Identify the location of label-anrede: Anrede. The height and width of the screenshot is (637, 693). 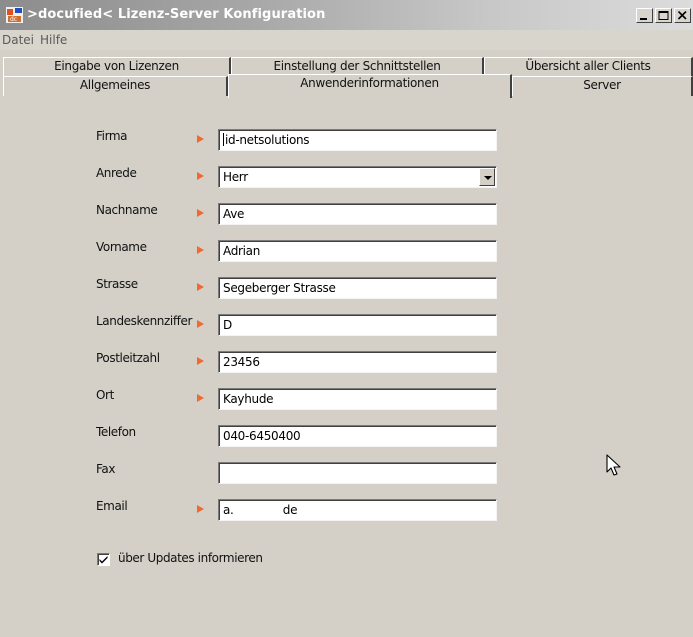
(116, 173).